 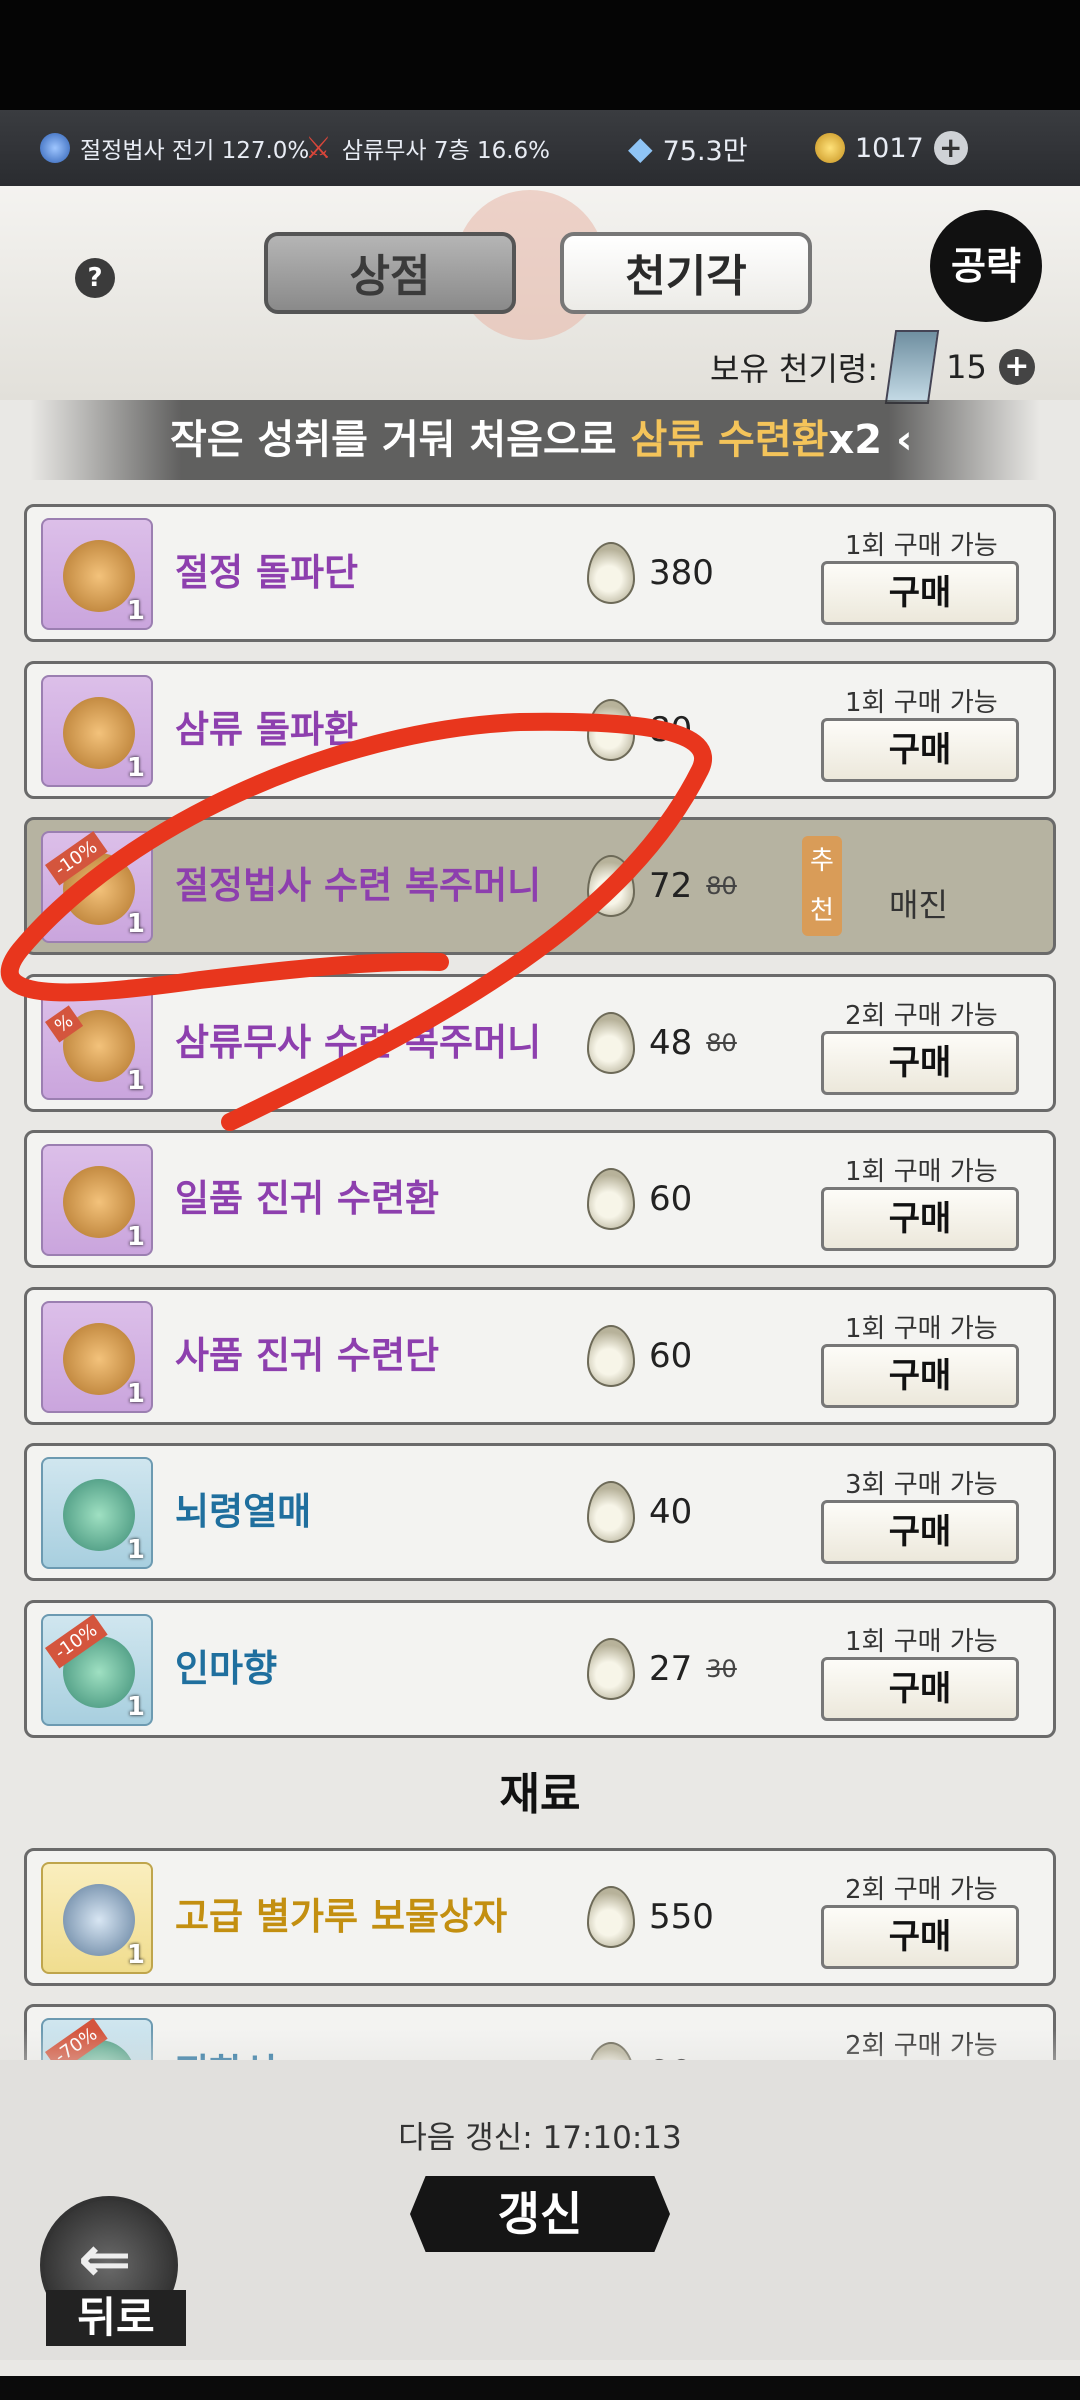 I want to click on banner-suffix: x2 ‹, so click(x=870, y=440).